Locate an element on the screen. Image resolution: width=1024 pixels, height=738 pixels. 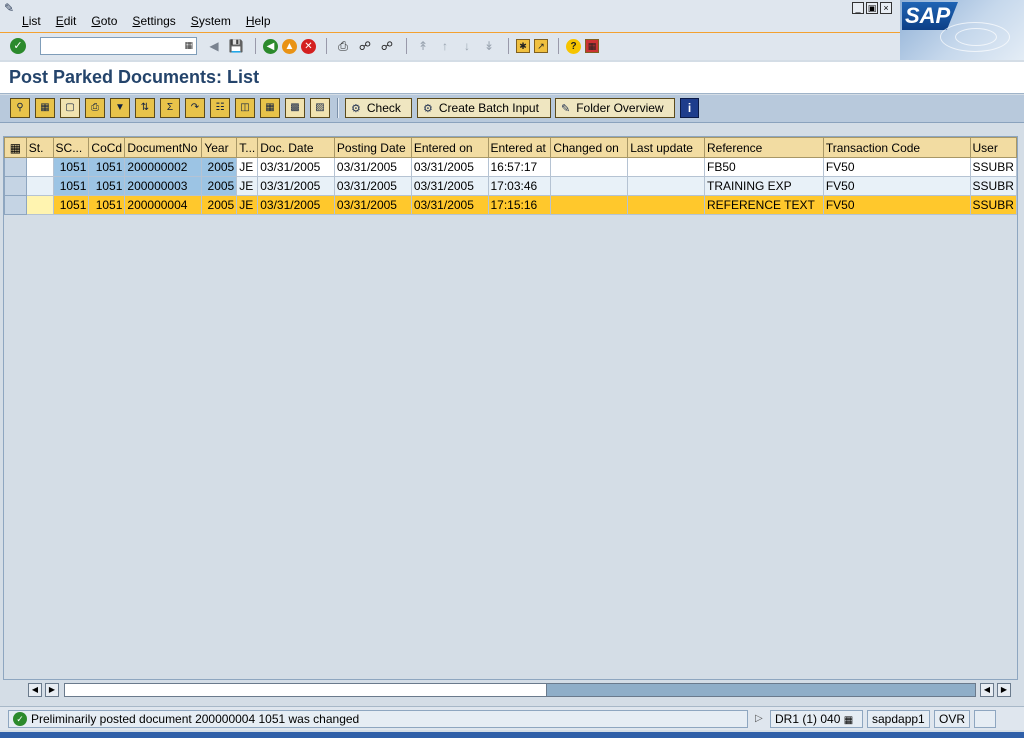
previous-page-icon: ↑ is located at coordinates (445, 46).